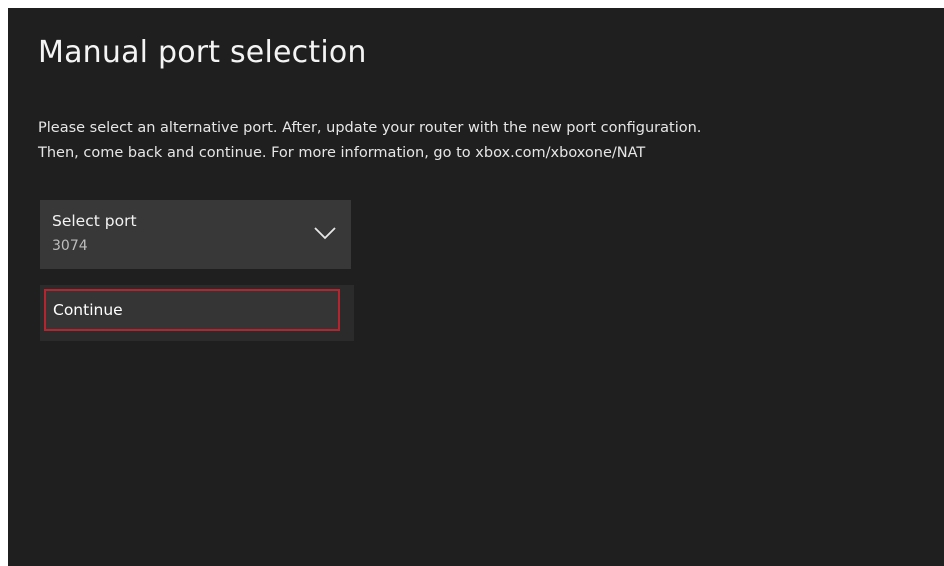  I want to click on select-port-label: Select port, so click(94, 221).